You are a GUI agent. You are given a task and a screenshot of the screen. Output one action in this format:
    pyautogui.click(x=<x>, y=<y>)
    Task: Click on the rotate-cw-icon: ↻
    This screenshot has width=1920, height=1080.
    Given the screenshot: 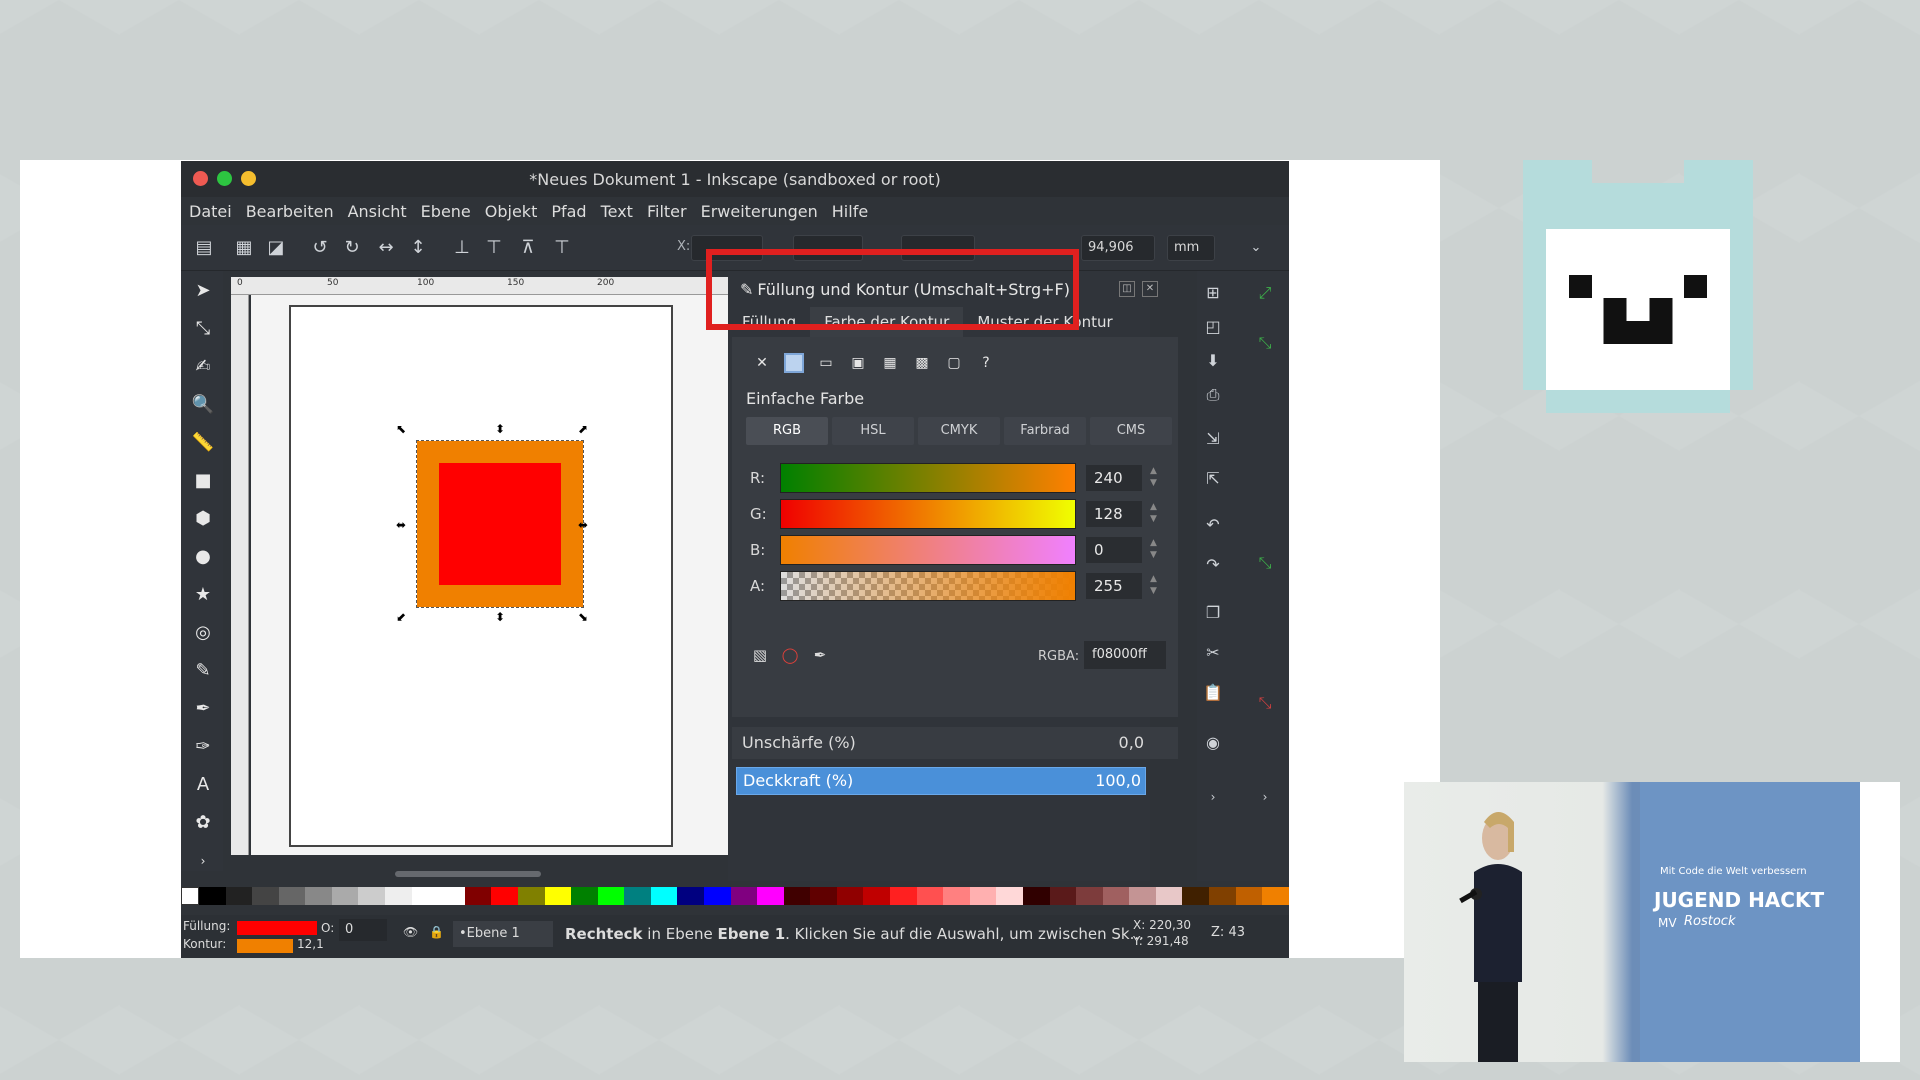 What is the action you would take?
    pyautogui.click(x=352, y=248)
    